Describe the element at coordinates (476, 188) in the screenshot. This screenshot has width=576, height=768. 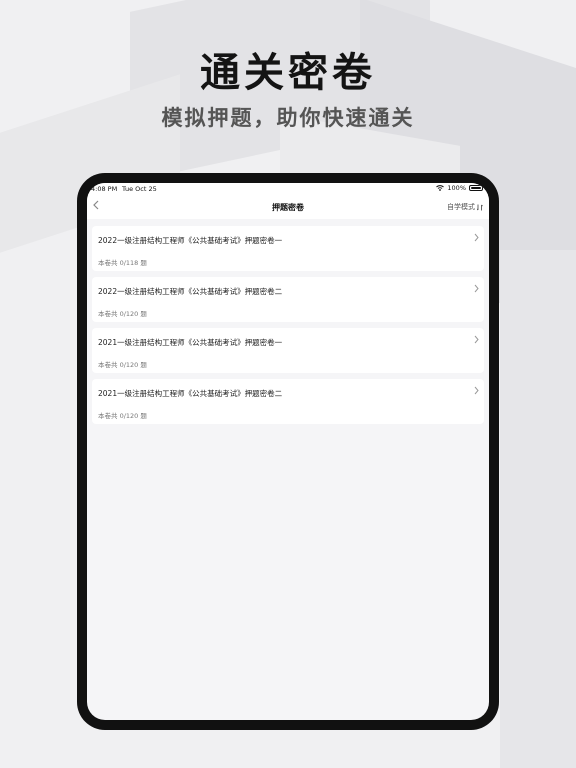
I see `battery-icon` at that location.